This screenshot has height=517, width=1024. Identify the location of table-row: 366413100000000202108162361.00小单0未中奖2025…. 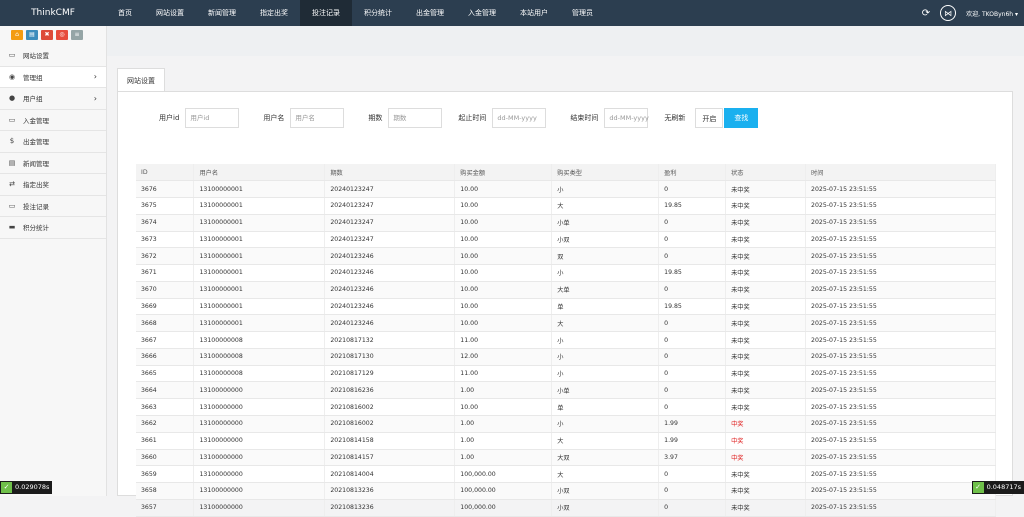
(566, 390).